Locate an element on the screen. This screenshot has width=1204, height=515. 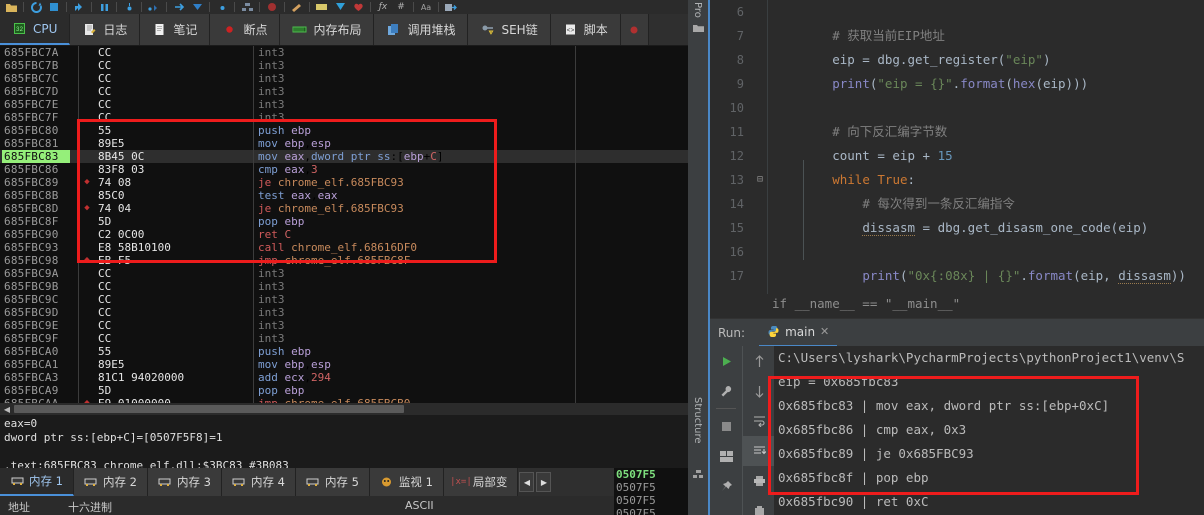
tab-watch-1: 监视 1 is located at coordinates (406, 482).